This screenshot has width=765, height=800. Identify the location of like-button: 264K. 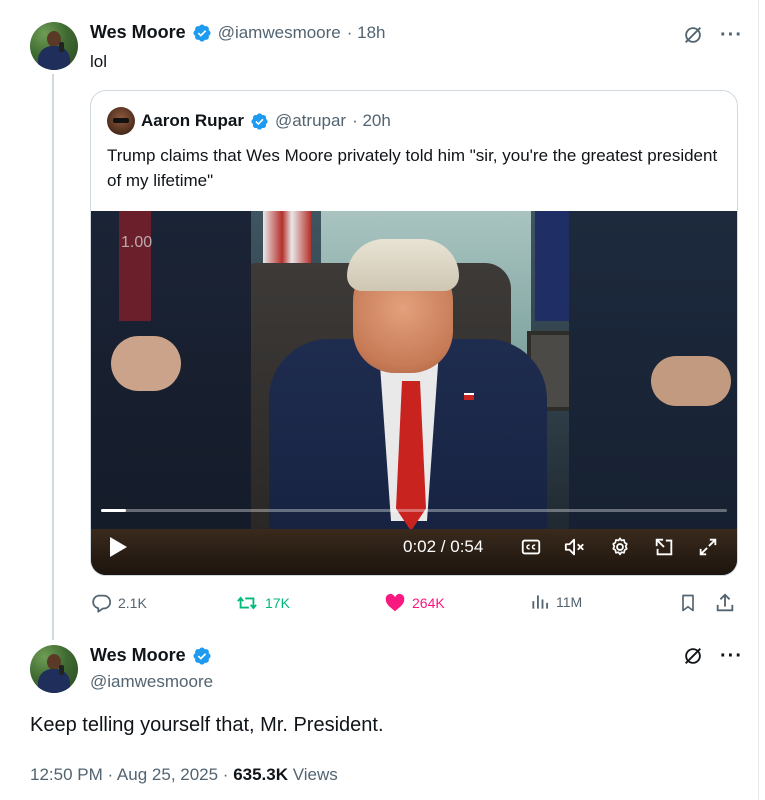
(414, 603).